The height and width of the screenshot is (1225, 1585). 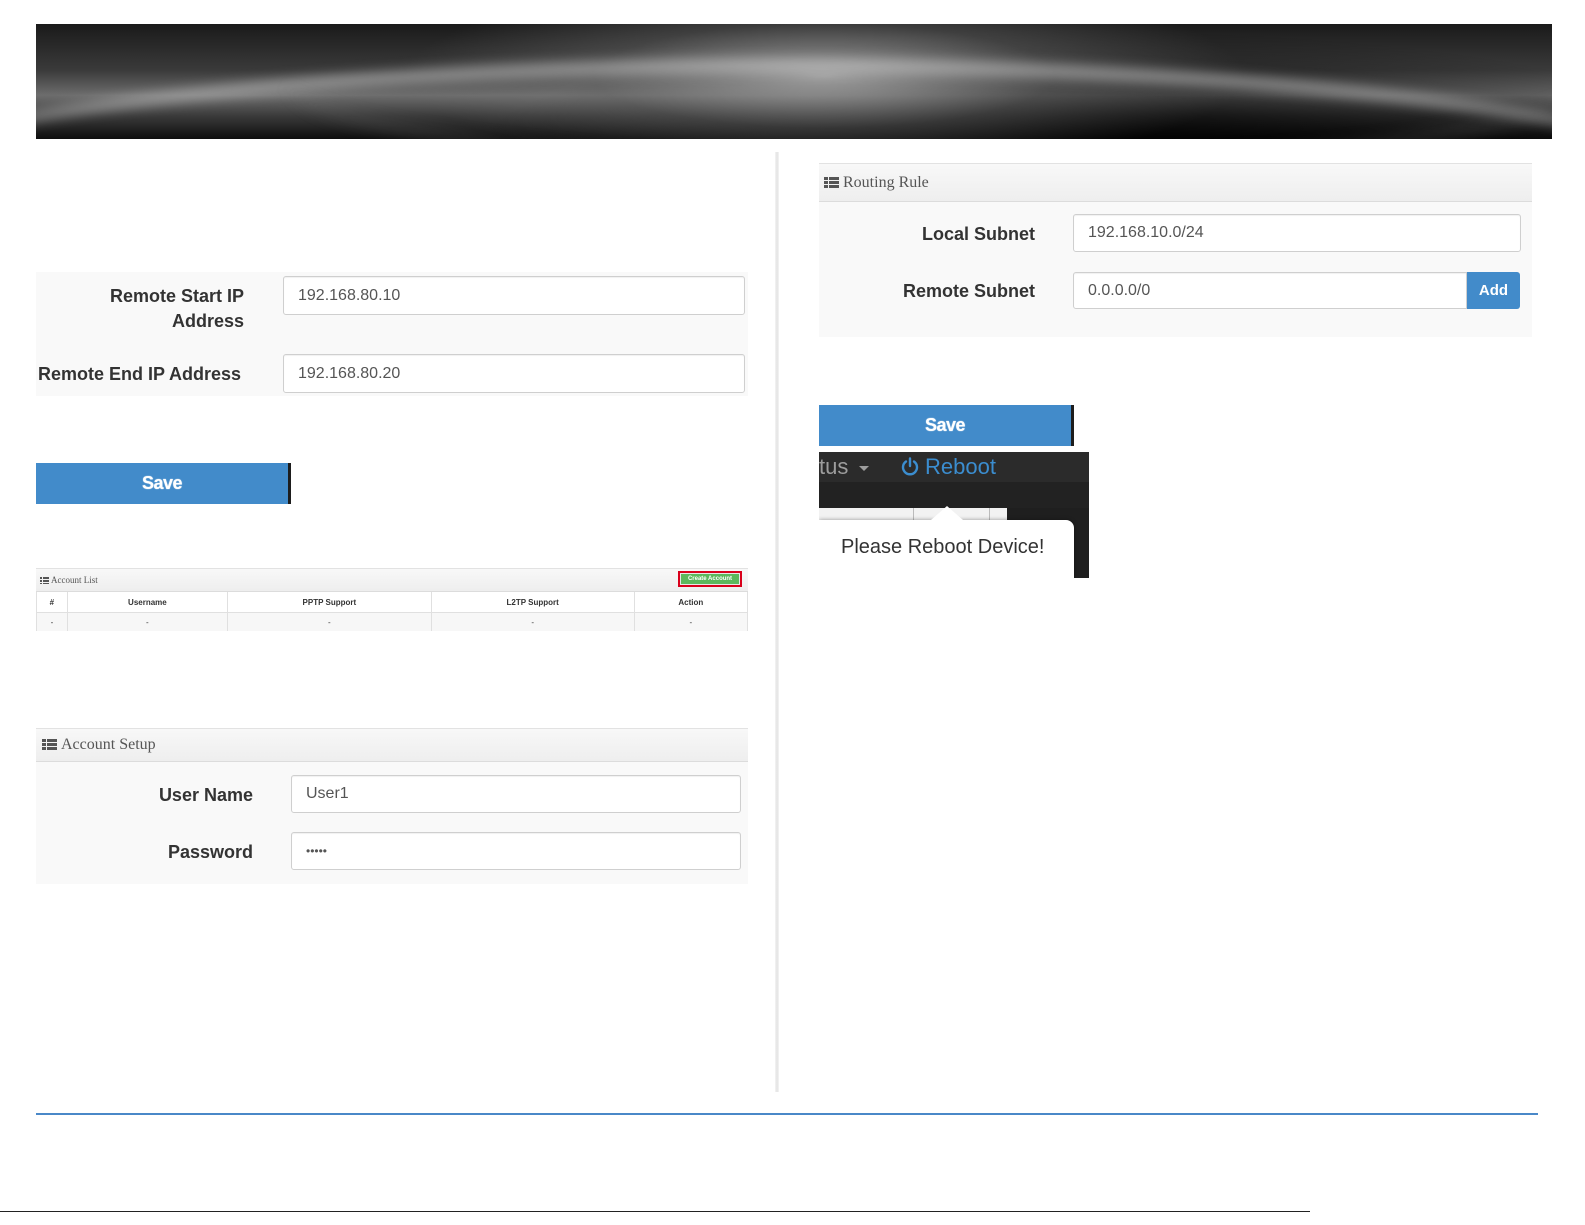 What do you see at coordinates (833, 467) in the screenshot?
I see `status-menu-label: tus` at bounding box center [833, 467].